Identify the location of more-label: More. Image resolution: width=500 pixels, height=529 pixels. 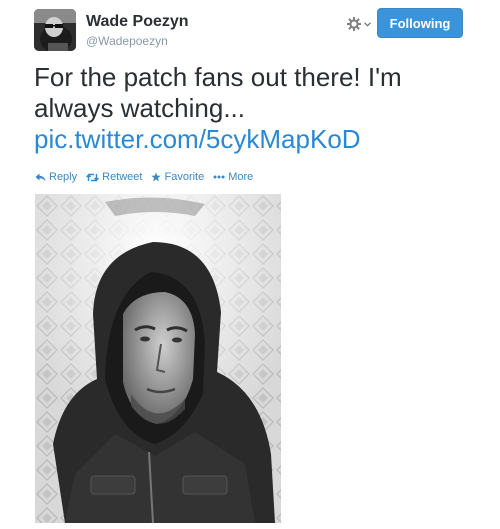
(241, 177).